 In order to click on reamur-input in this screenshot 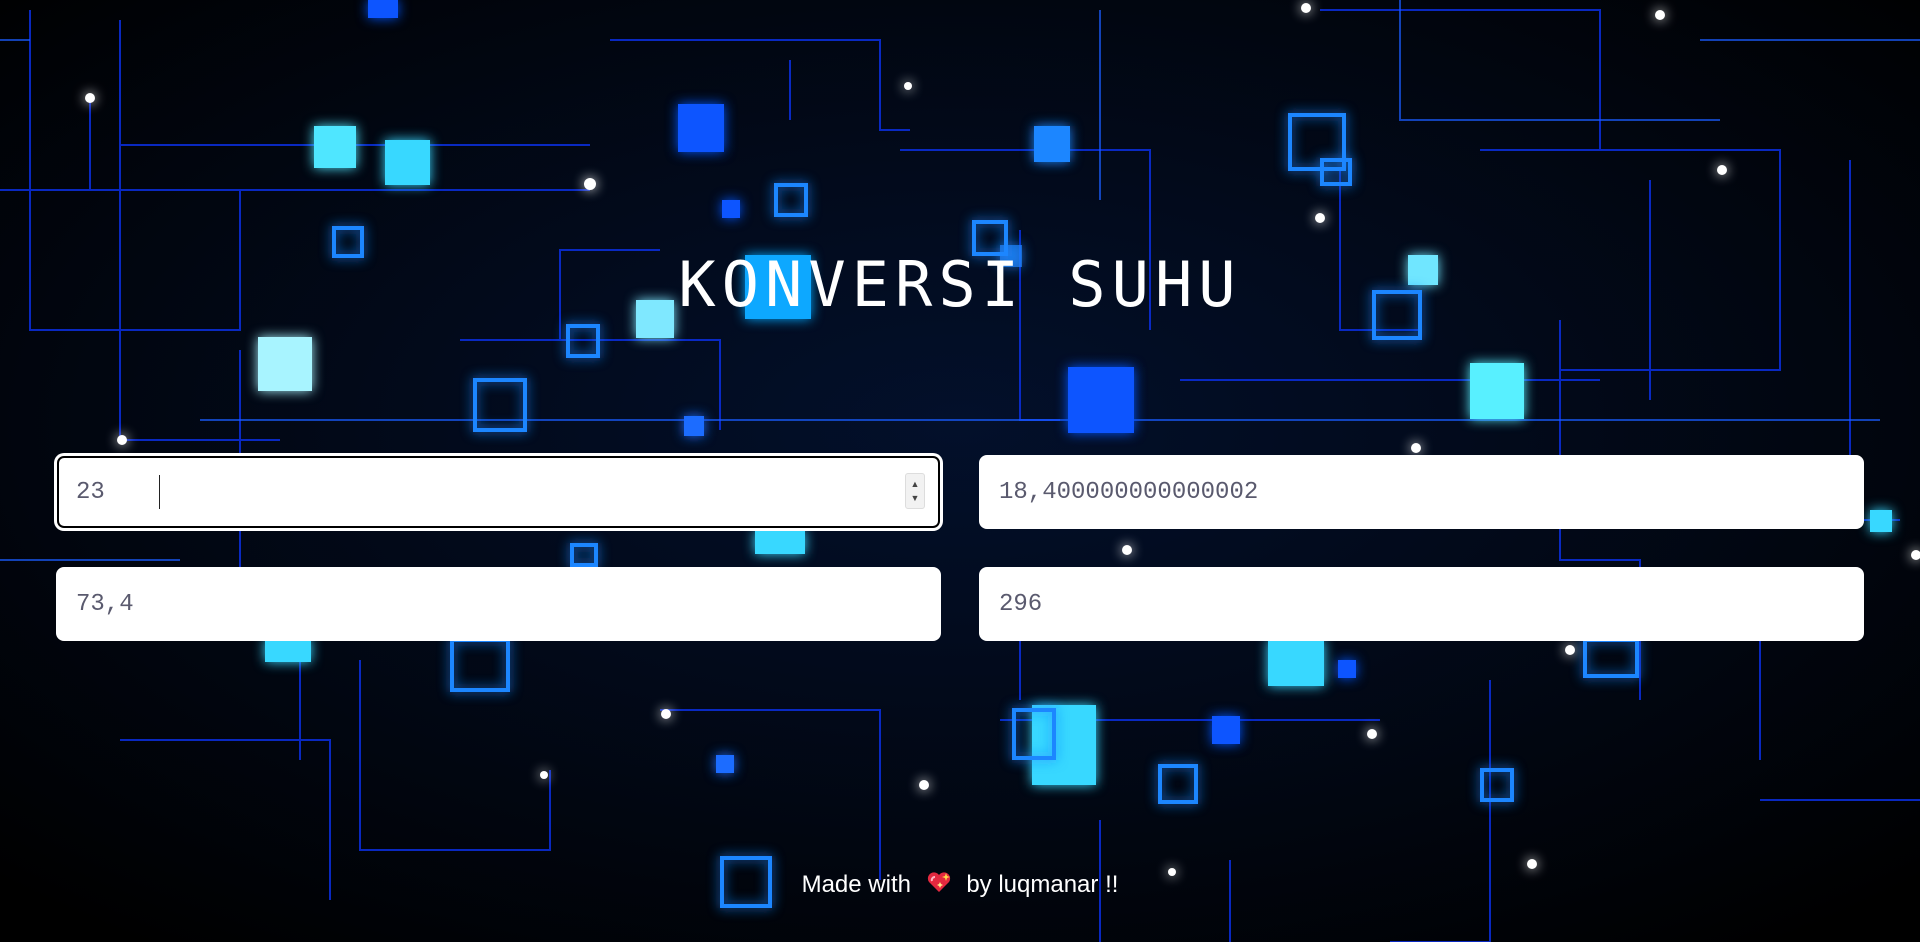, I will do `click(1421, 492)`.